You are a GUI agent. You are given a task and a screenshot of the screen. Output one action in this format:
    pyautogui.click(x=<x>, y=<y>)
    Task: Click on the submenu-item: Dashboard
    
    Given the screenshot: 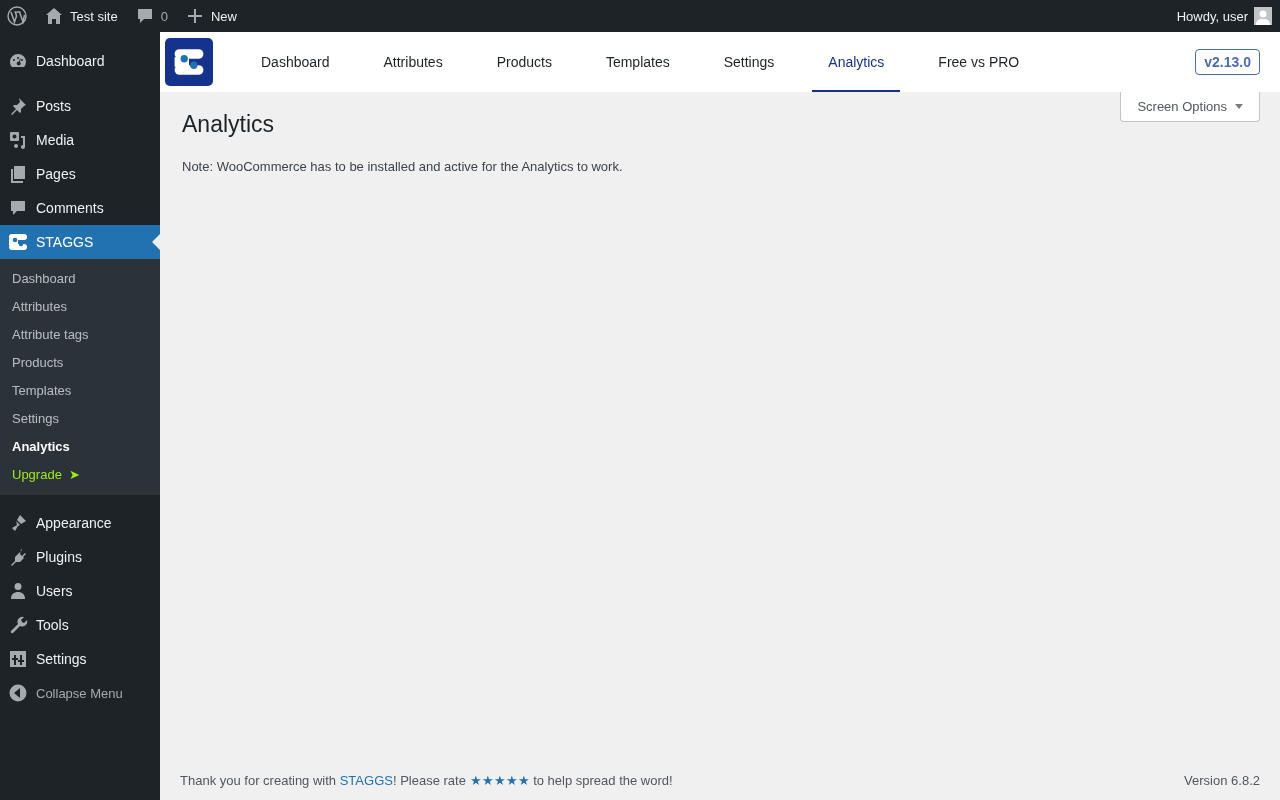 What is the action you would take?
    pyautogui.click(x=80, y=278)
    